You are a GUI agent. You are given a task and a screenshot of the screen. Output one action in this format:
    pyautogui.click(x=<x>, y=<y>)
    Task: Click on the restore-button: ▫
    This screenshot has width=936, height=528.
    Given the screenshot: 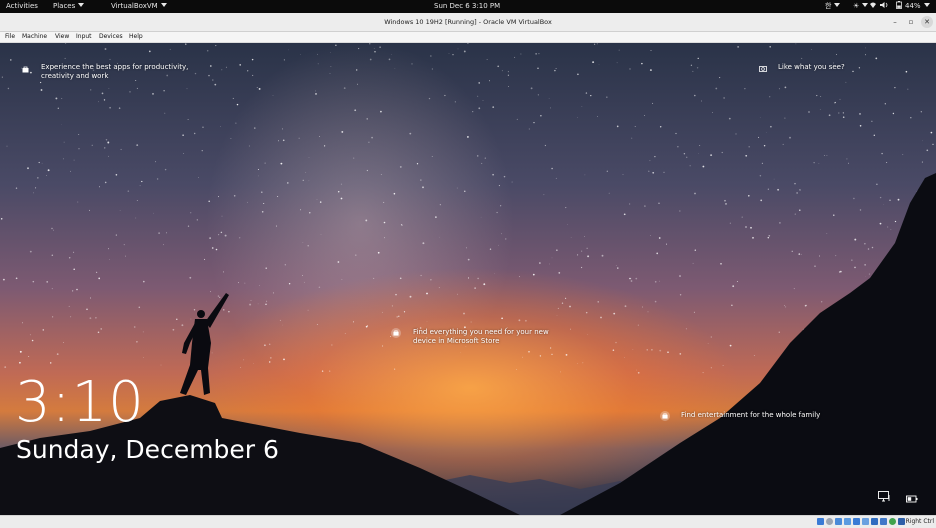 What is the action you would take?
    pyautogui.click(x=911, y=22)
    